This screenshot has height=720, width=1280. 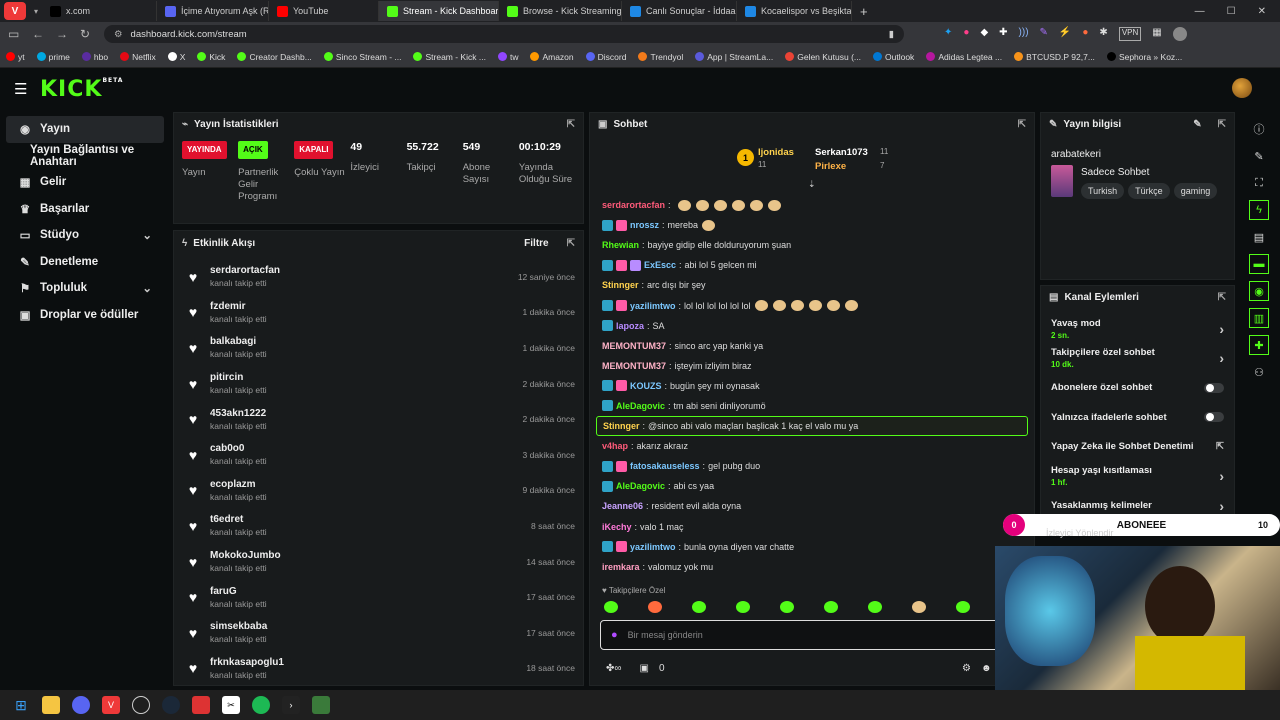 I want to click on capcut-icon: ✂, so click(x=231, y=705).